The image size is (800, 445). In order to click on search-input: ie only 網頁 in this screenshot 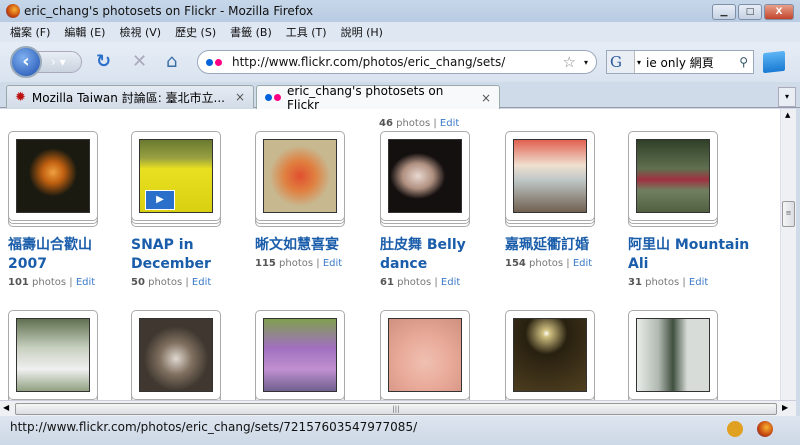, I will do `click(680, 62)`.